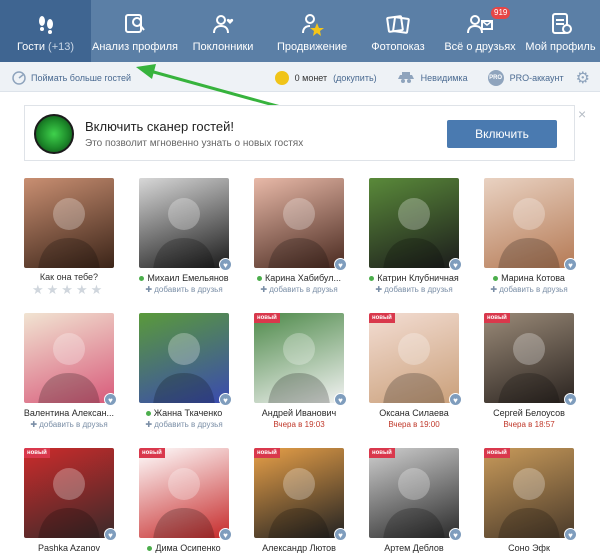  What do you see at coordinates (312, 31) in the screenshot?
I see `nav-tab-promotion: Продвижение` at bounding box center [312, 31].